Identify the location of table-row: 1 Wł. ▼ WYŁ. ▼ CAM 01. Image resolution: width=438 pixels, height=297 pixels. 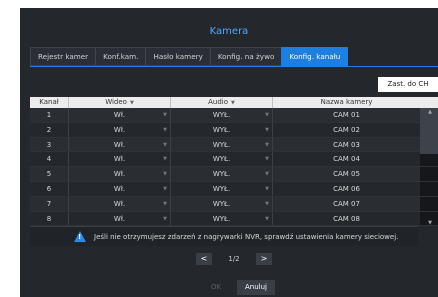
(234, 115).